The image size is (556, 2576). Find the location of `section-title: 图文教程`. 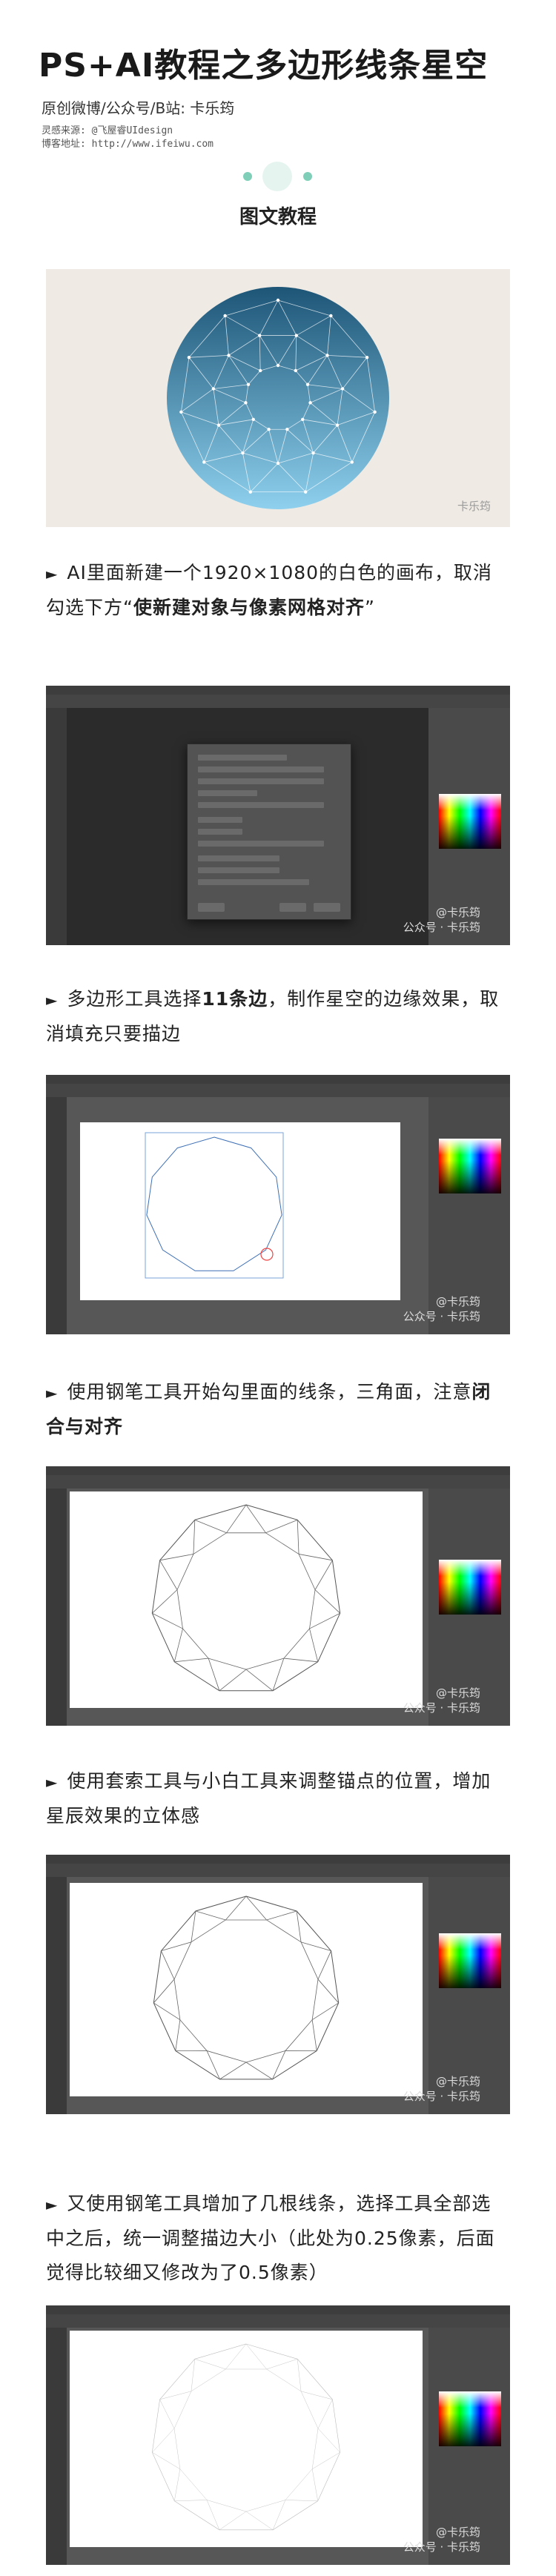

section-title: 图文教程 is located at coordinates (278, 217).